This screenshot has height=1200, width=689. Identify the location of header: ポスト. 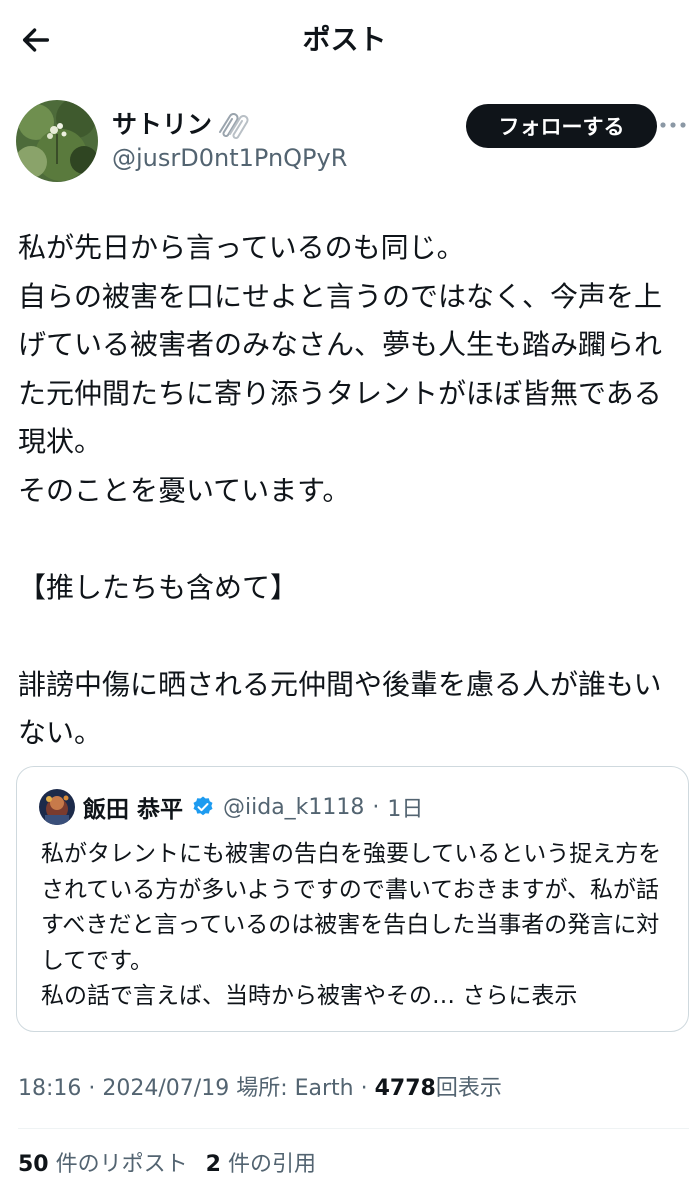
(344, 40).